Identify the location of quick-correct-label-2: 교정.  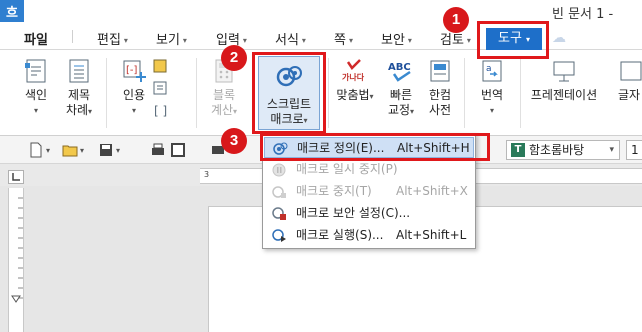
(399, 110).